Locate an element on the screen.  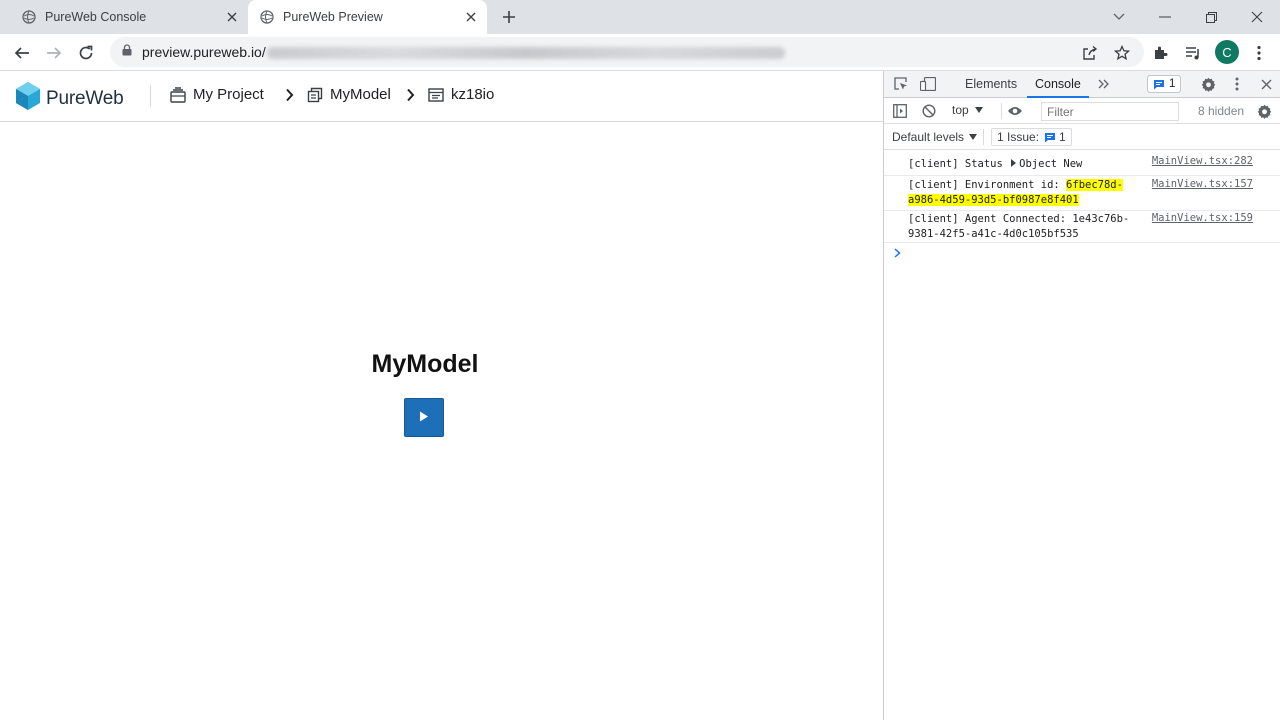
address-bar: preview.pureweb.io/ is located at coordinates (627, 52).